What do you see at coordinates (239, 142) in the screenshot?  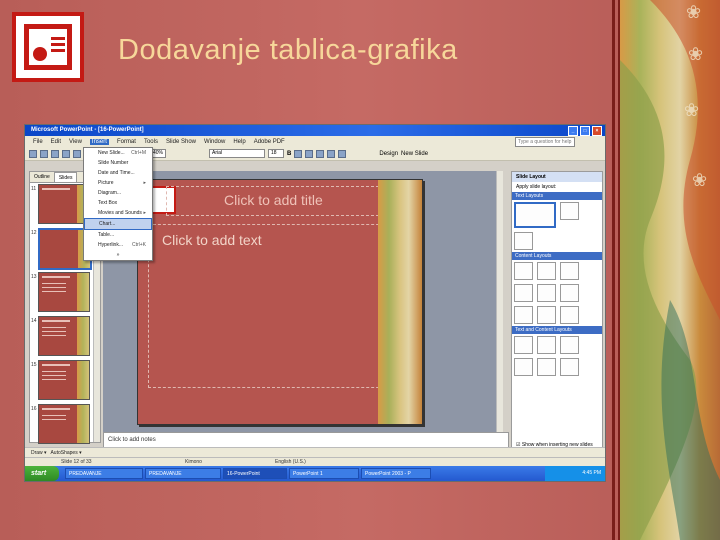 I see `menu-help: Help` at bounding box center [239, 142].